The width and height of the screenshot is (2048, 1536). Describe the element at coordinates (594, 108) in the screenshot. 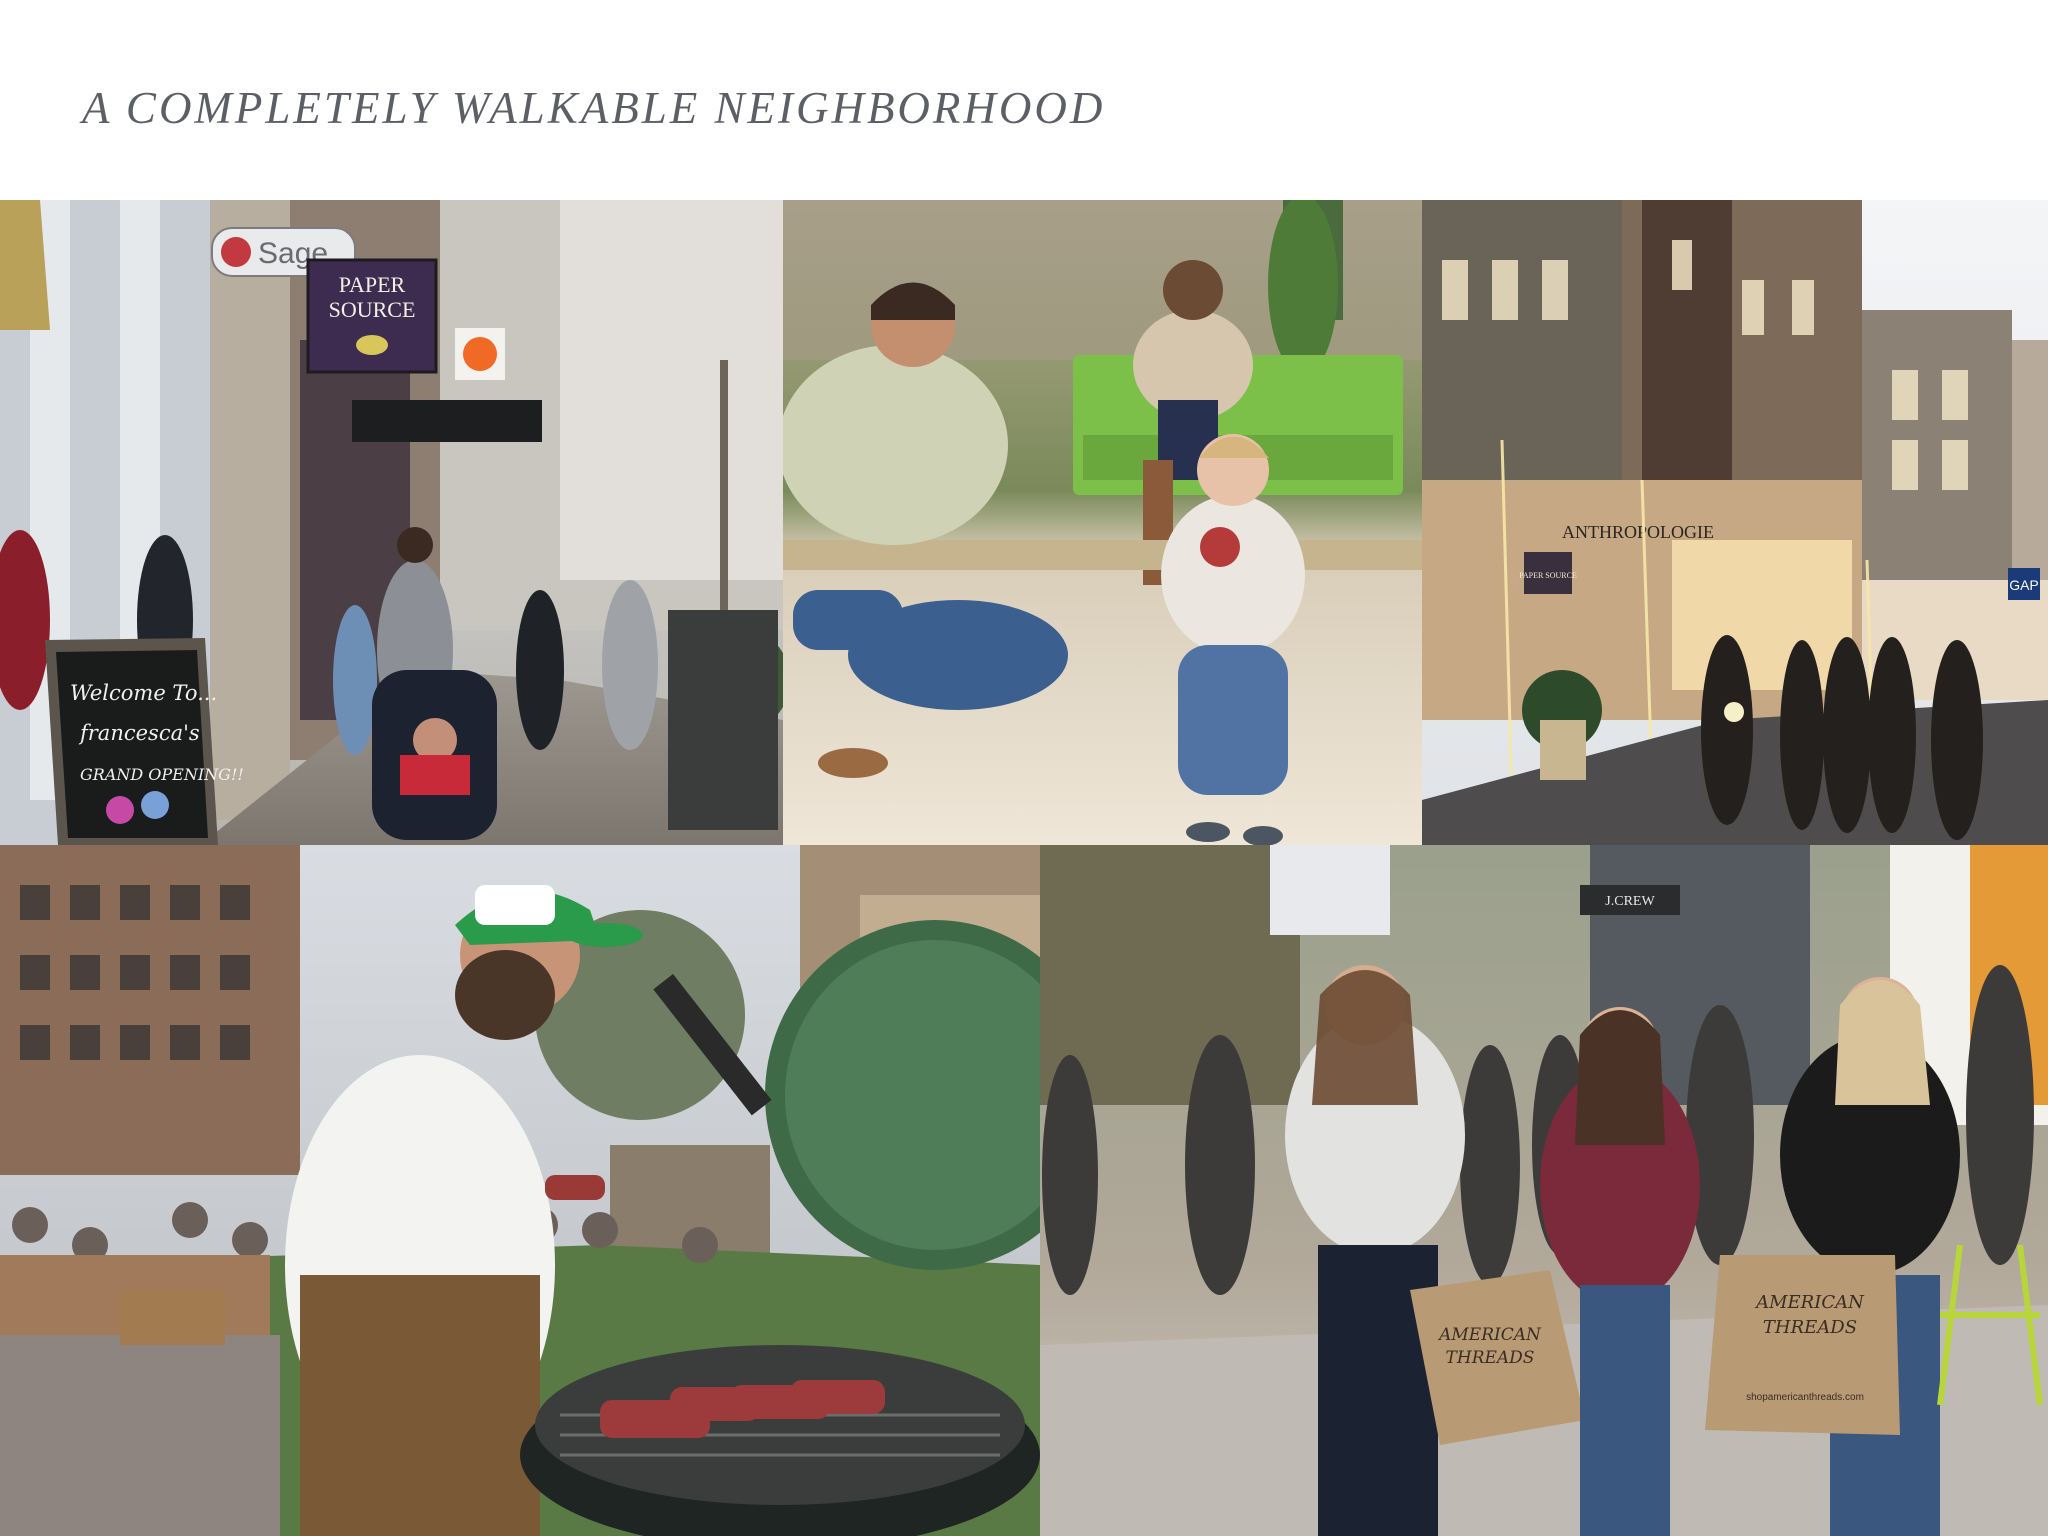

I see `page-title: A COMPLETELY WALKABLE NEIGHBORHOOD` at that location.